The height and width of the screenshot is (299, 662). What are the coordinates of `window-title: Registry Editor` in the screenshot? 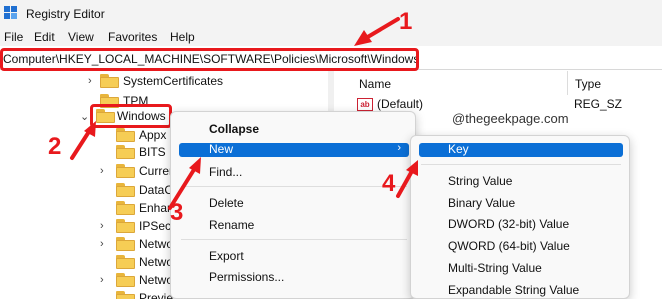 It's located at (65, 14).